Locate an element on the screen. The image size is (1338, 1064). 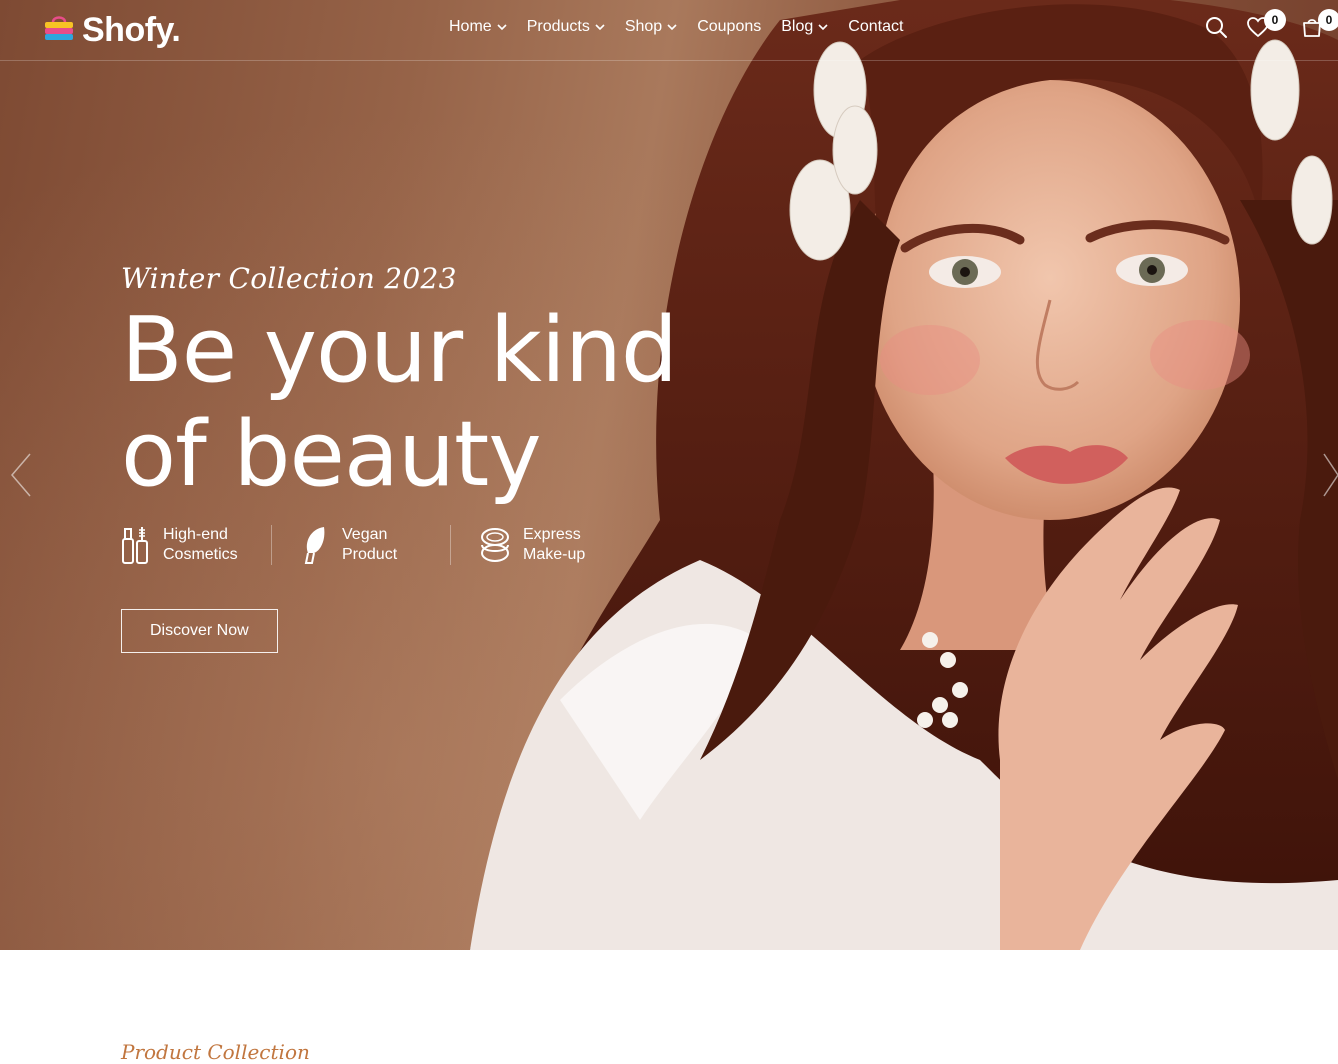
search-icon is located at coordinates (1216, 27).